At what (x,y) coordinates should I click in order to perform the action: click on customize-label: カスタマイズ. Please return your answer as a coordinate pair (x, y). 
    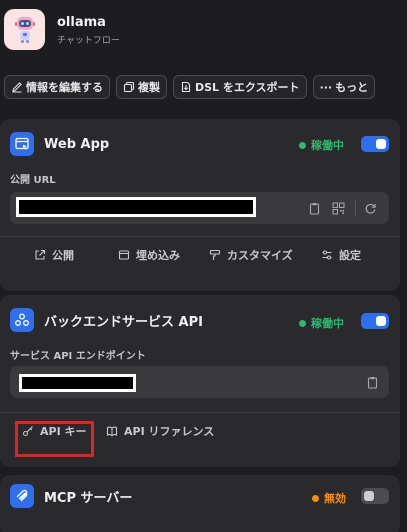
    Looking at the image, I should click on (260, 255).